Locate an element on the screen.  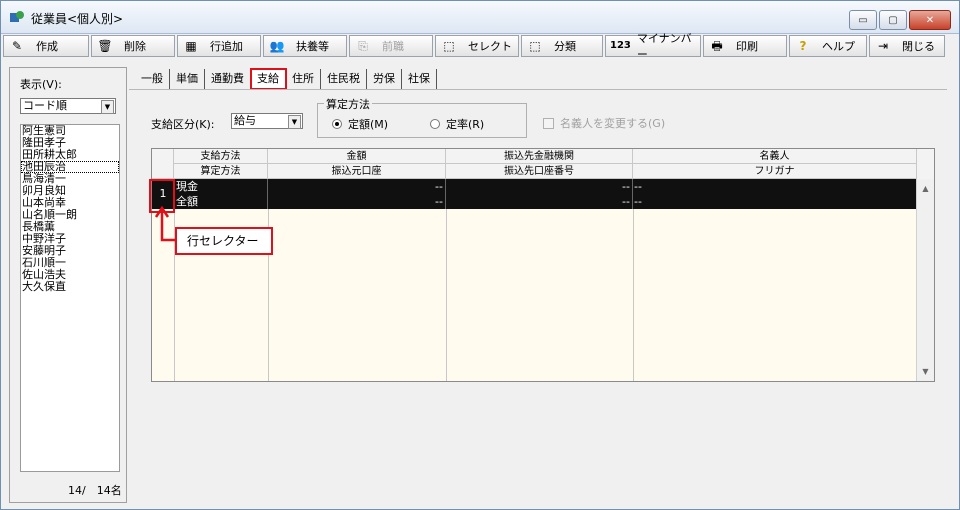
dependents-label: 扶養等 is located at coordinates (312, 46).